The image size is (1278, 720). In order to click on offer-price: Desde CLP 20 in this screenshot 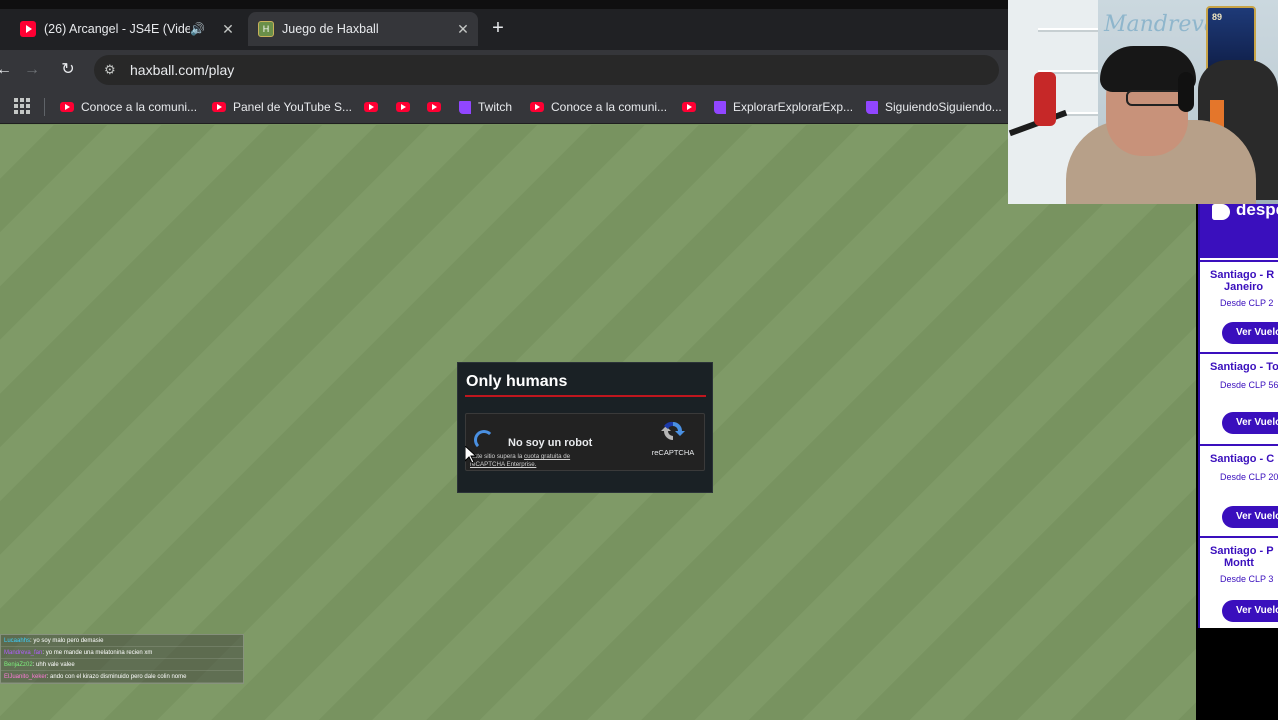, I will do `click(1249, 477)`.